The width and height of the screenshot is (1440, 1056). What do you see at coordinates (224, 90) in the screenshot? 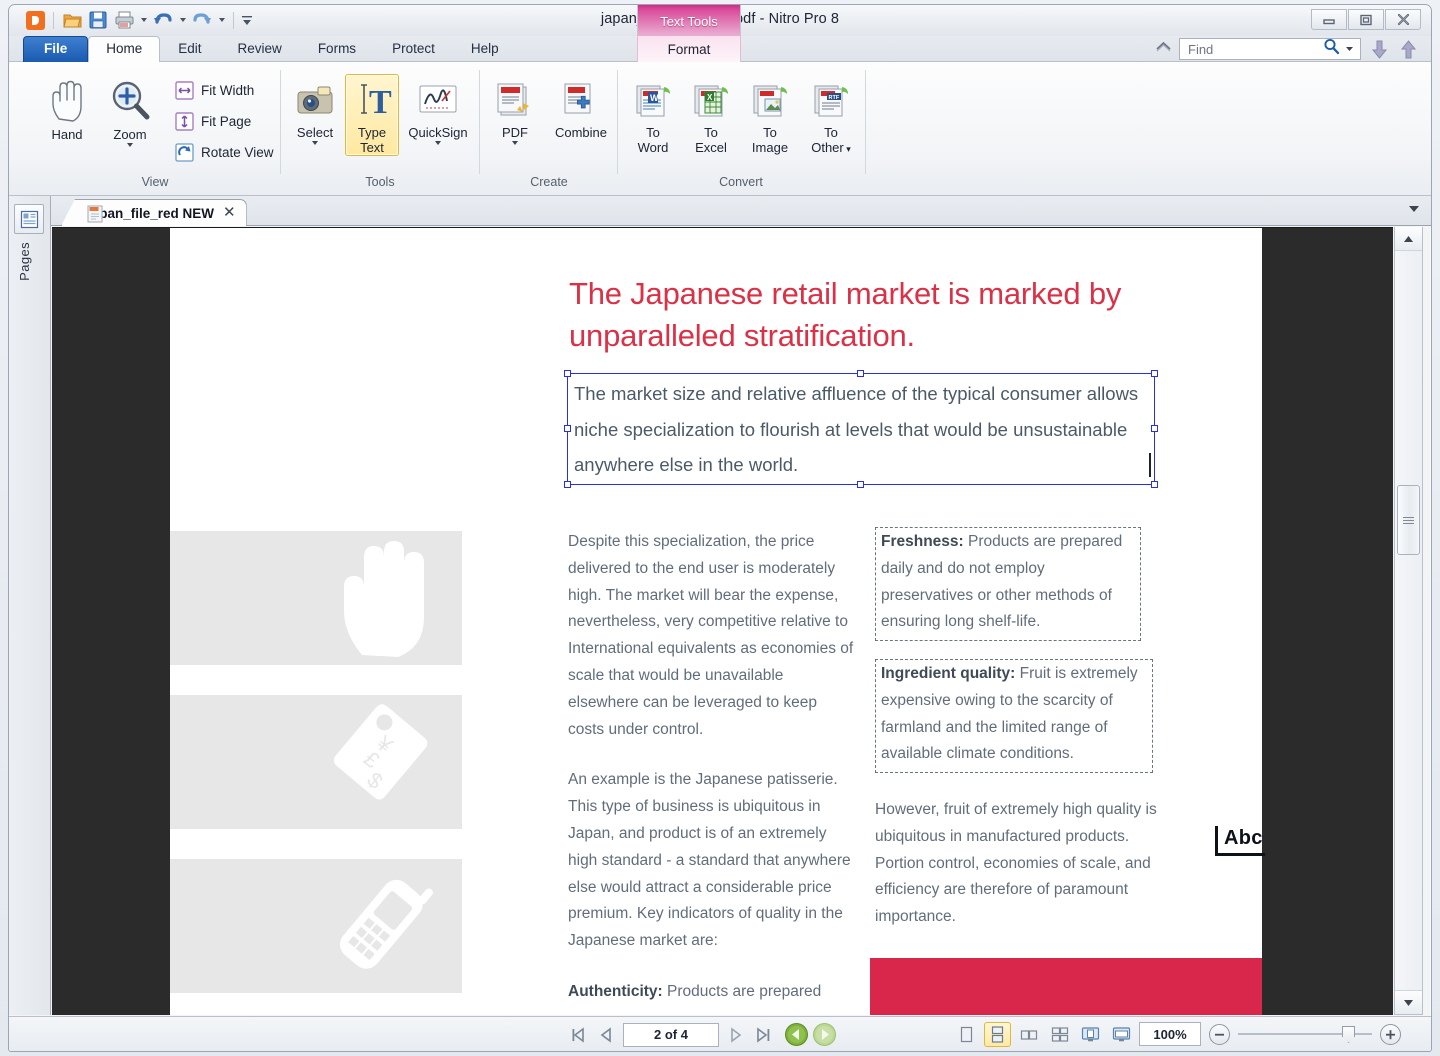
I see `fit-width-button: Fit Width` at bounding box center [224, 90].